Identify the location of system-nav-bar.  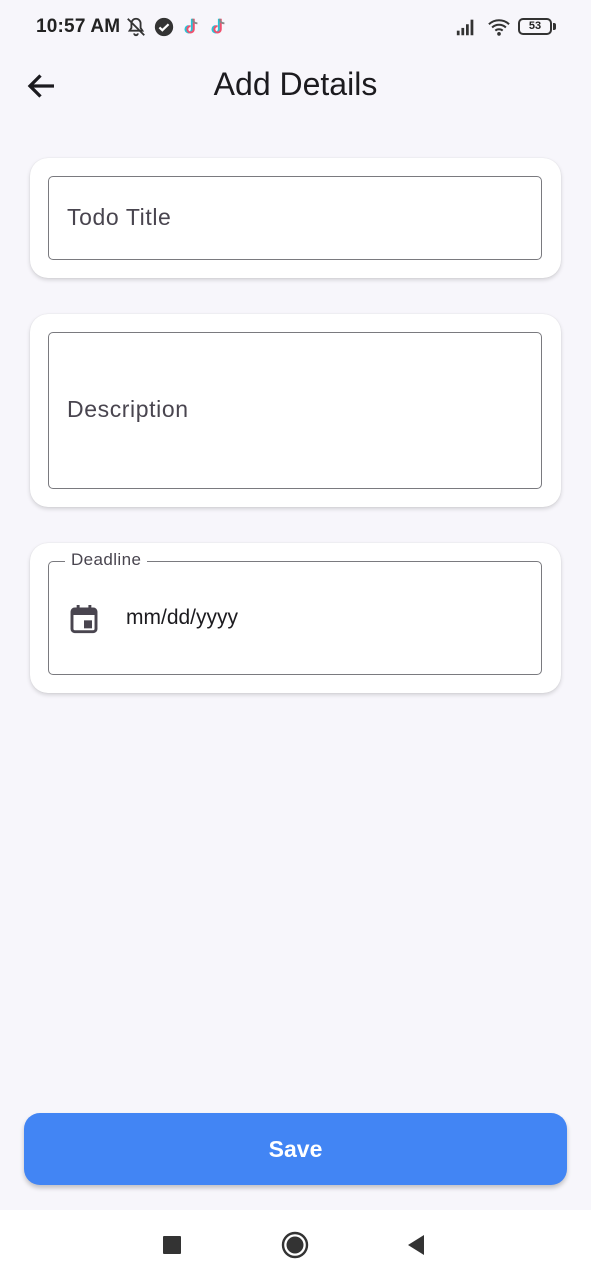
(295, 1245).